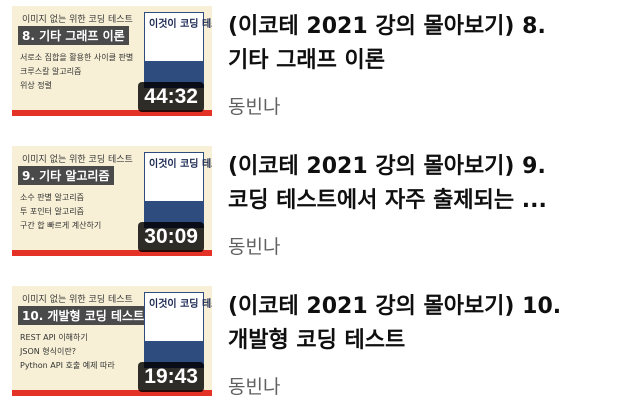 Image resolution: width=636 pixels, height=418 pixels. What do you see at coordinates (77, 57) in the screenshot?
I see `thumbnail-bullet: 서로소 집합을 활용한 사이클 판별` at bounding box center [77, 57].